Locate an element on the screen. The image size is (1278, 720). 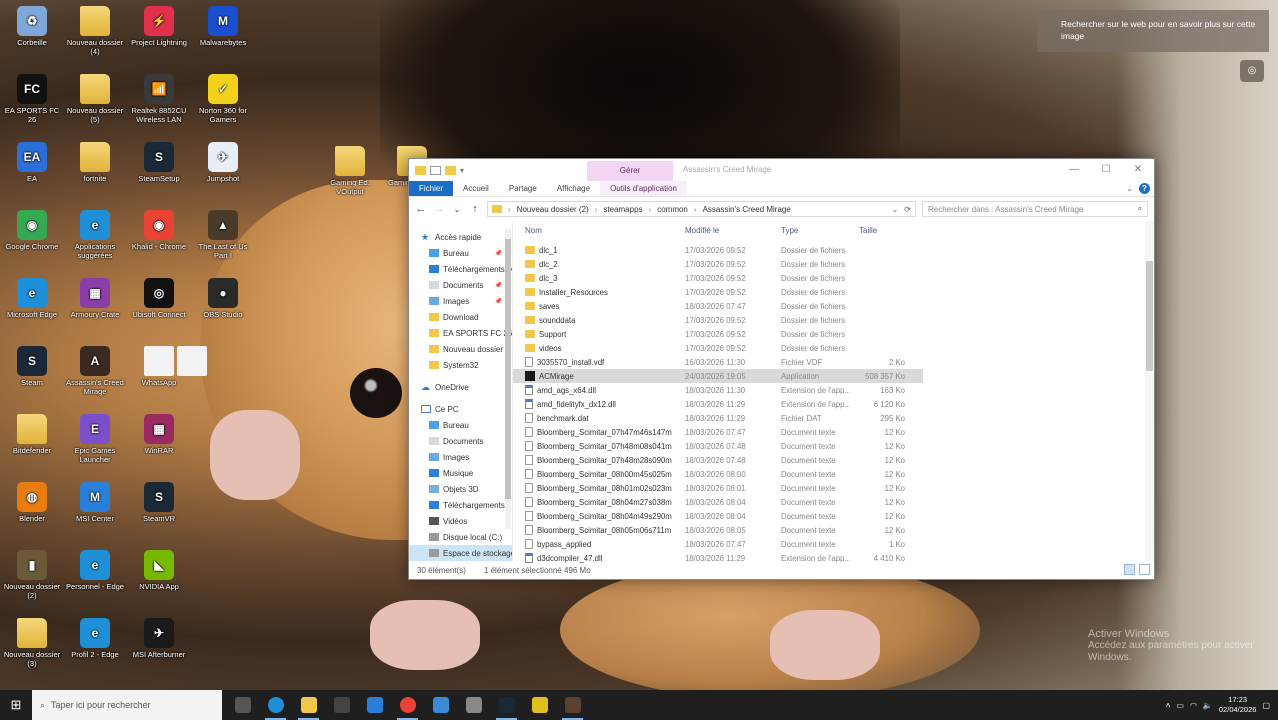
desktop-shortcut: M Malwarebytes is located at coordinates (223, 26).